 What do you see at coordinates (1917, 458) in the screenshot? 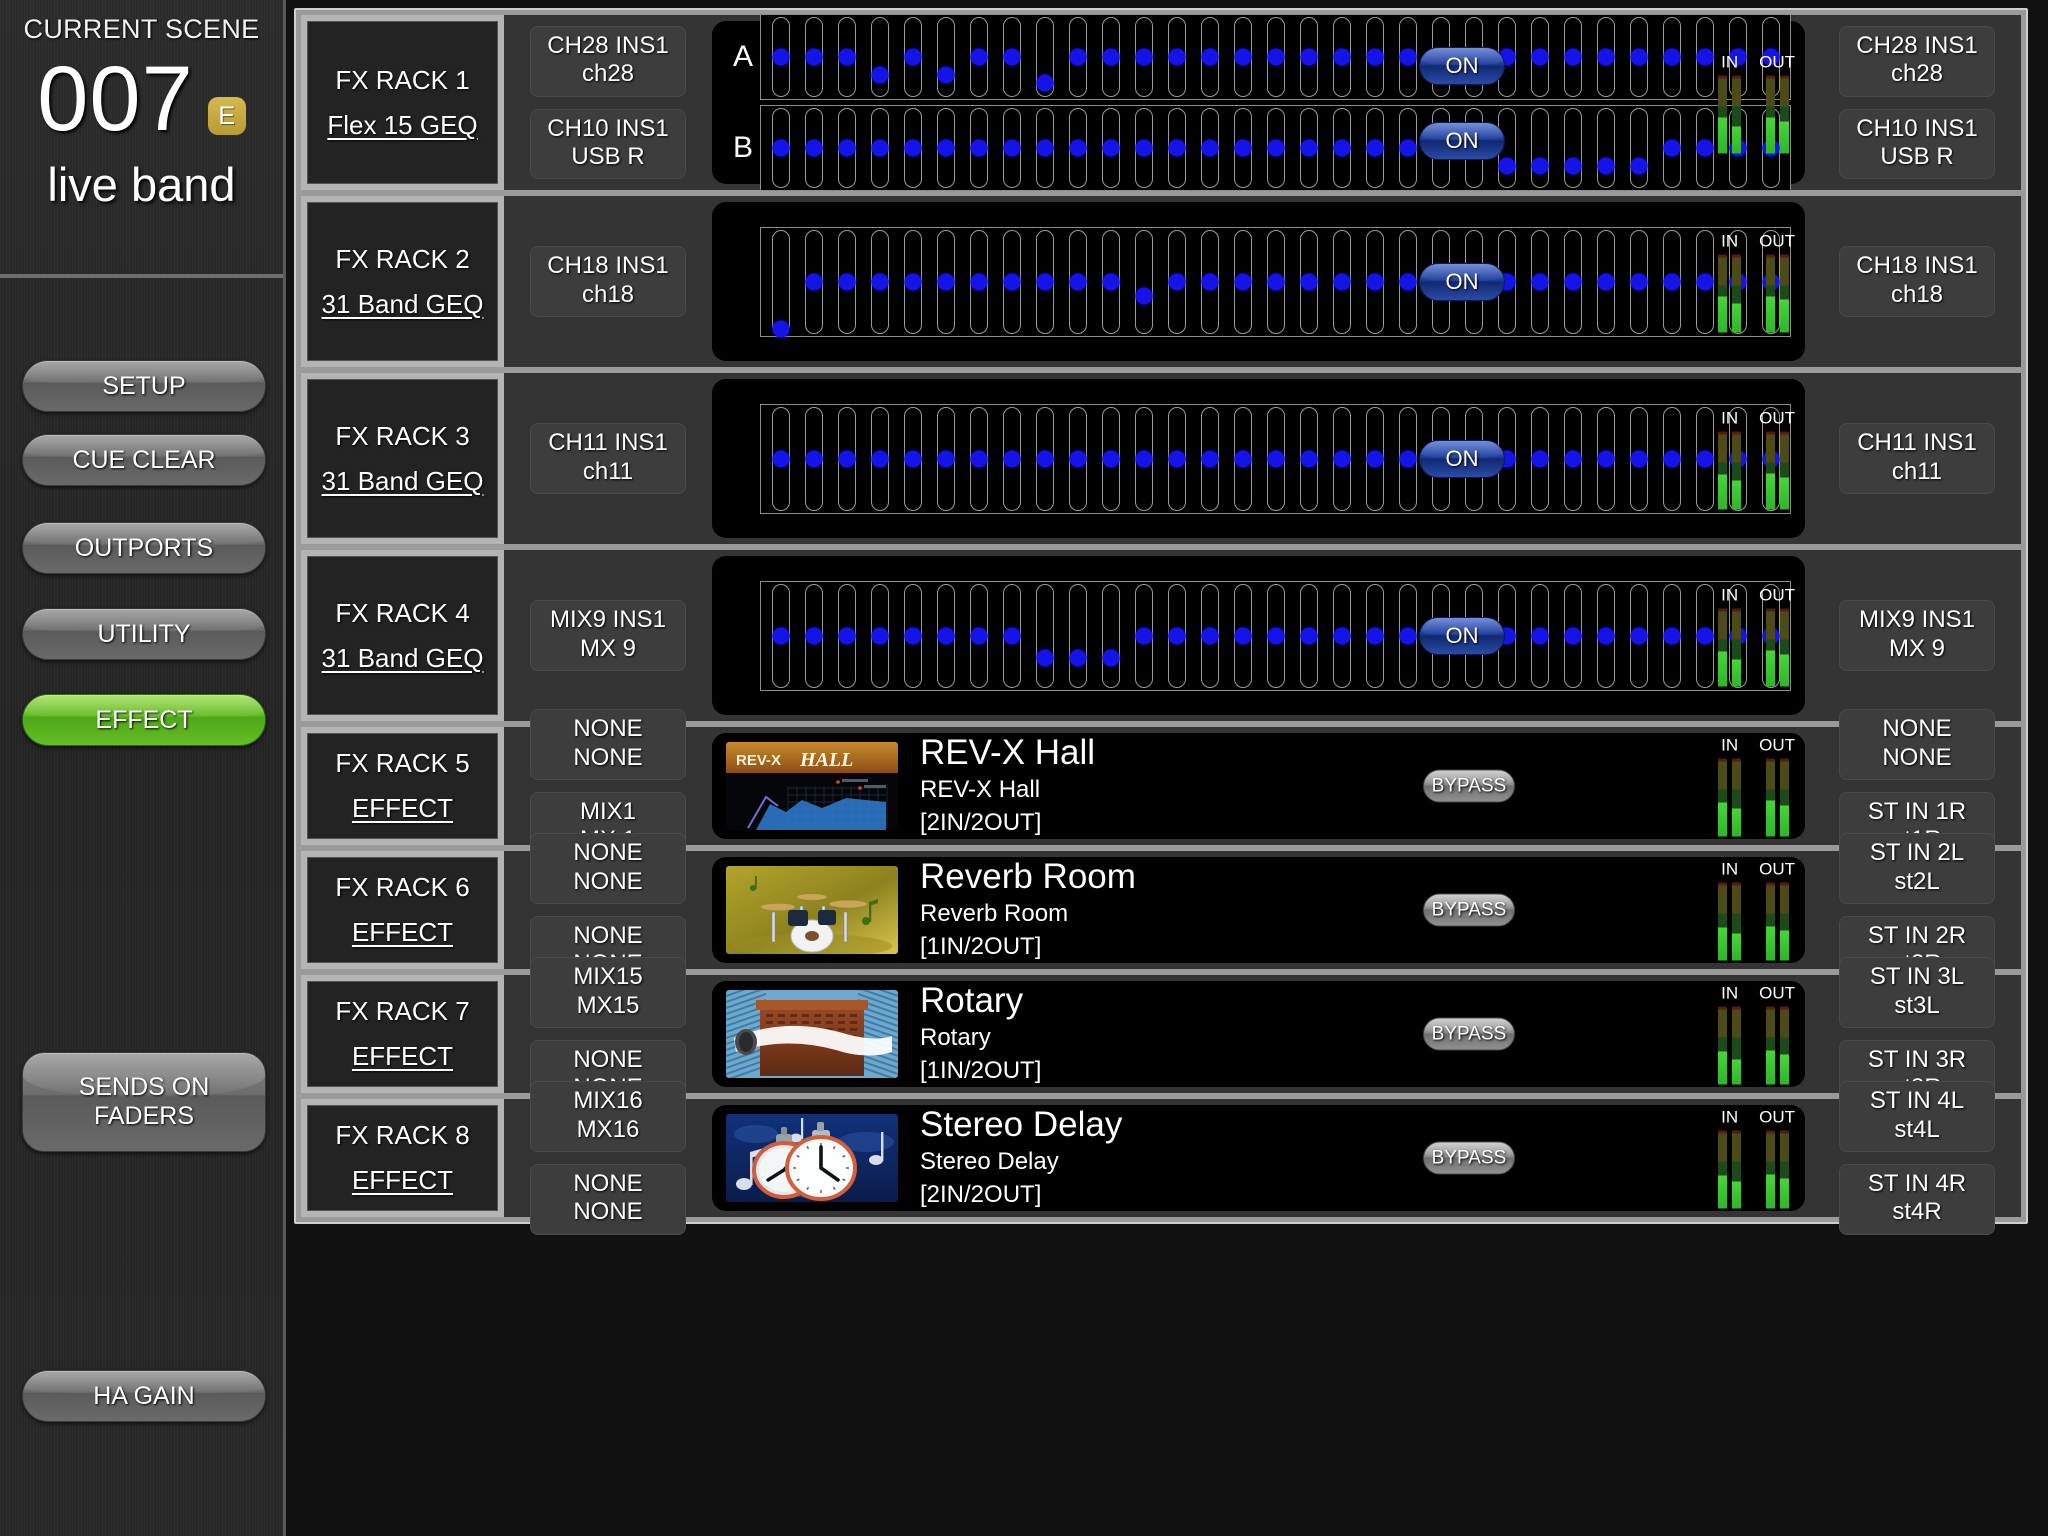
I see `output-patch-button: CH11 INS1 ch11` at bounding box center [1917, 458].